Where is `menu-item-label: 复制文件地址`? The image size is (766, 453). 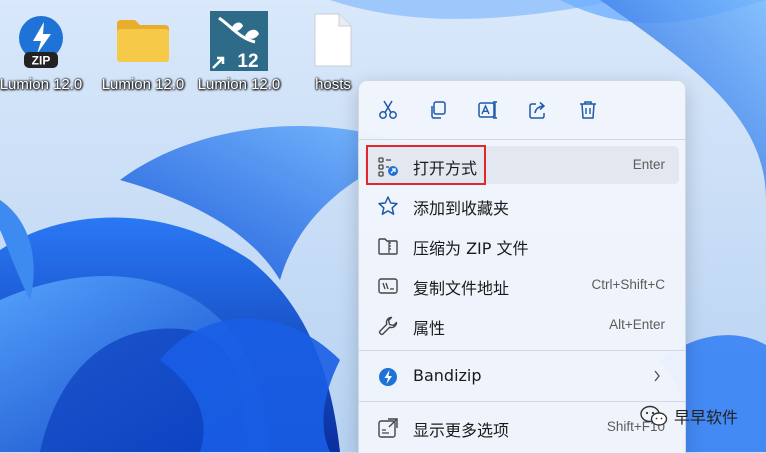
menu-item-label: 复制文件地址 is located at coordinates (461, 288).